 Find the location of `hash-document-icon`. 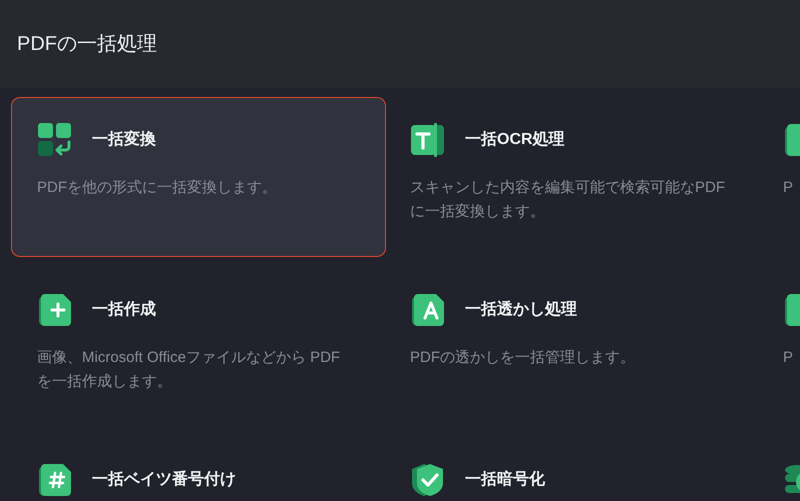

hash-document-icon is located at coordinates (55, 480).